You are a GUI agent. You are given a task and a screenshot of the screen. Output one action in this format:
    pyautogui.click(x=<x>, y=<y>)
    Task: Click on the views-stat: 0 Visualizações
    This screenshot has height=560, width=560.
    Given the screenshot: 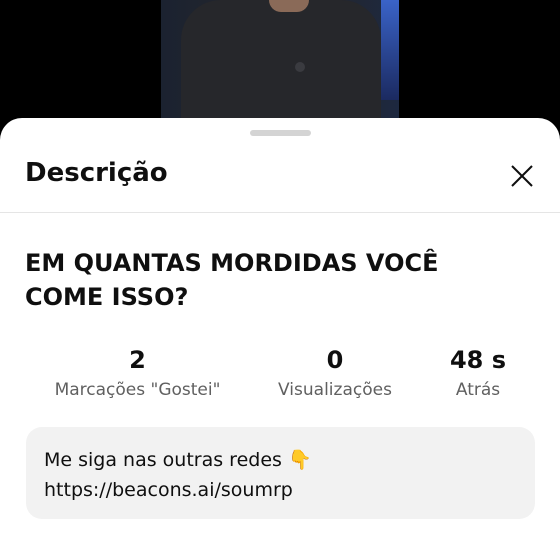 What is the action you would take?
    pyautogui.click(x=335, y=374)
    